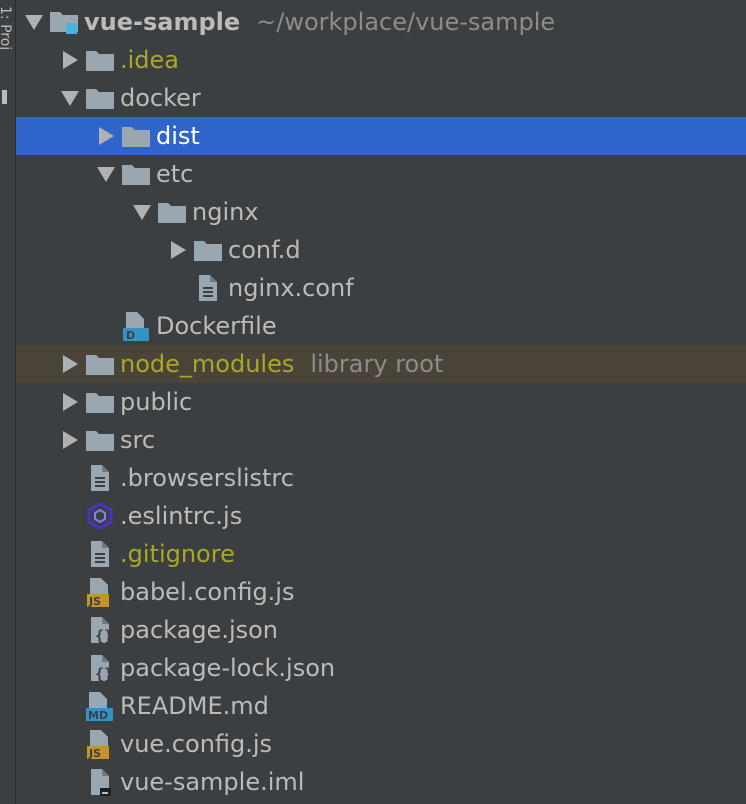  Describe the element at coordinates (381, 630) in the screenshot. I see `tree-row-package-json: {} package.json` at that location.